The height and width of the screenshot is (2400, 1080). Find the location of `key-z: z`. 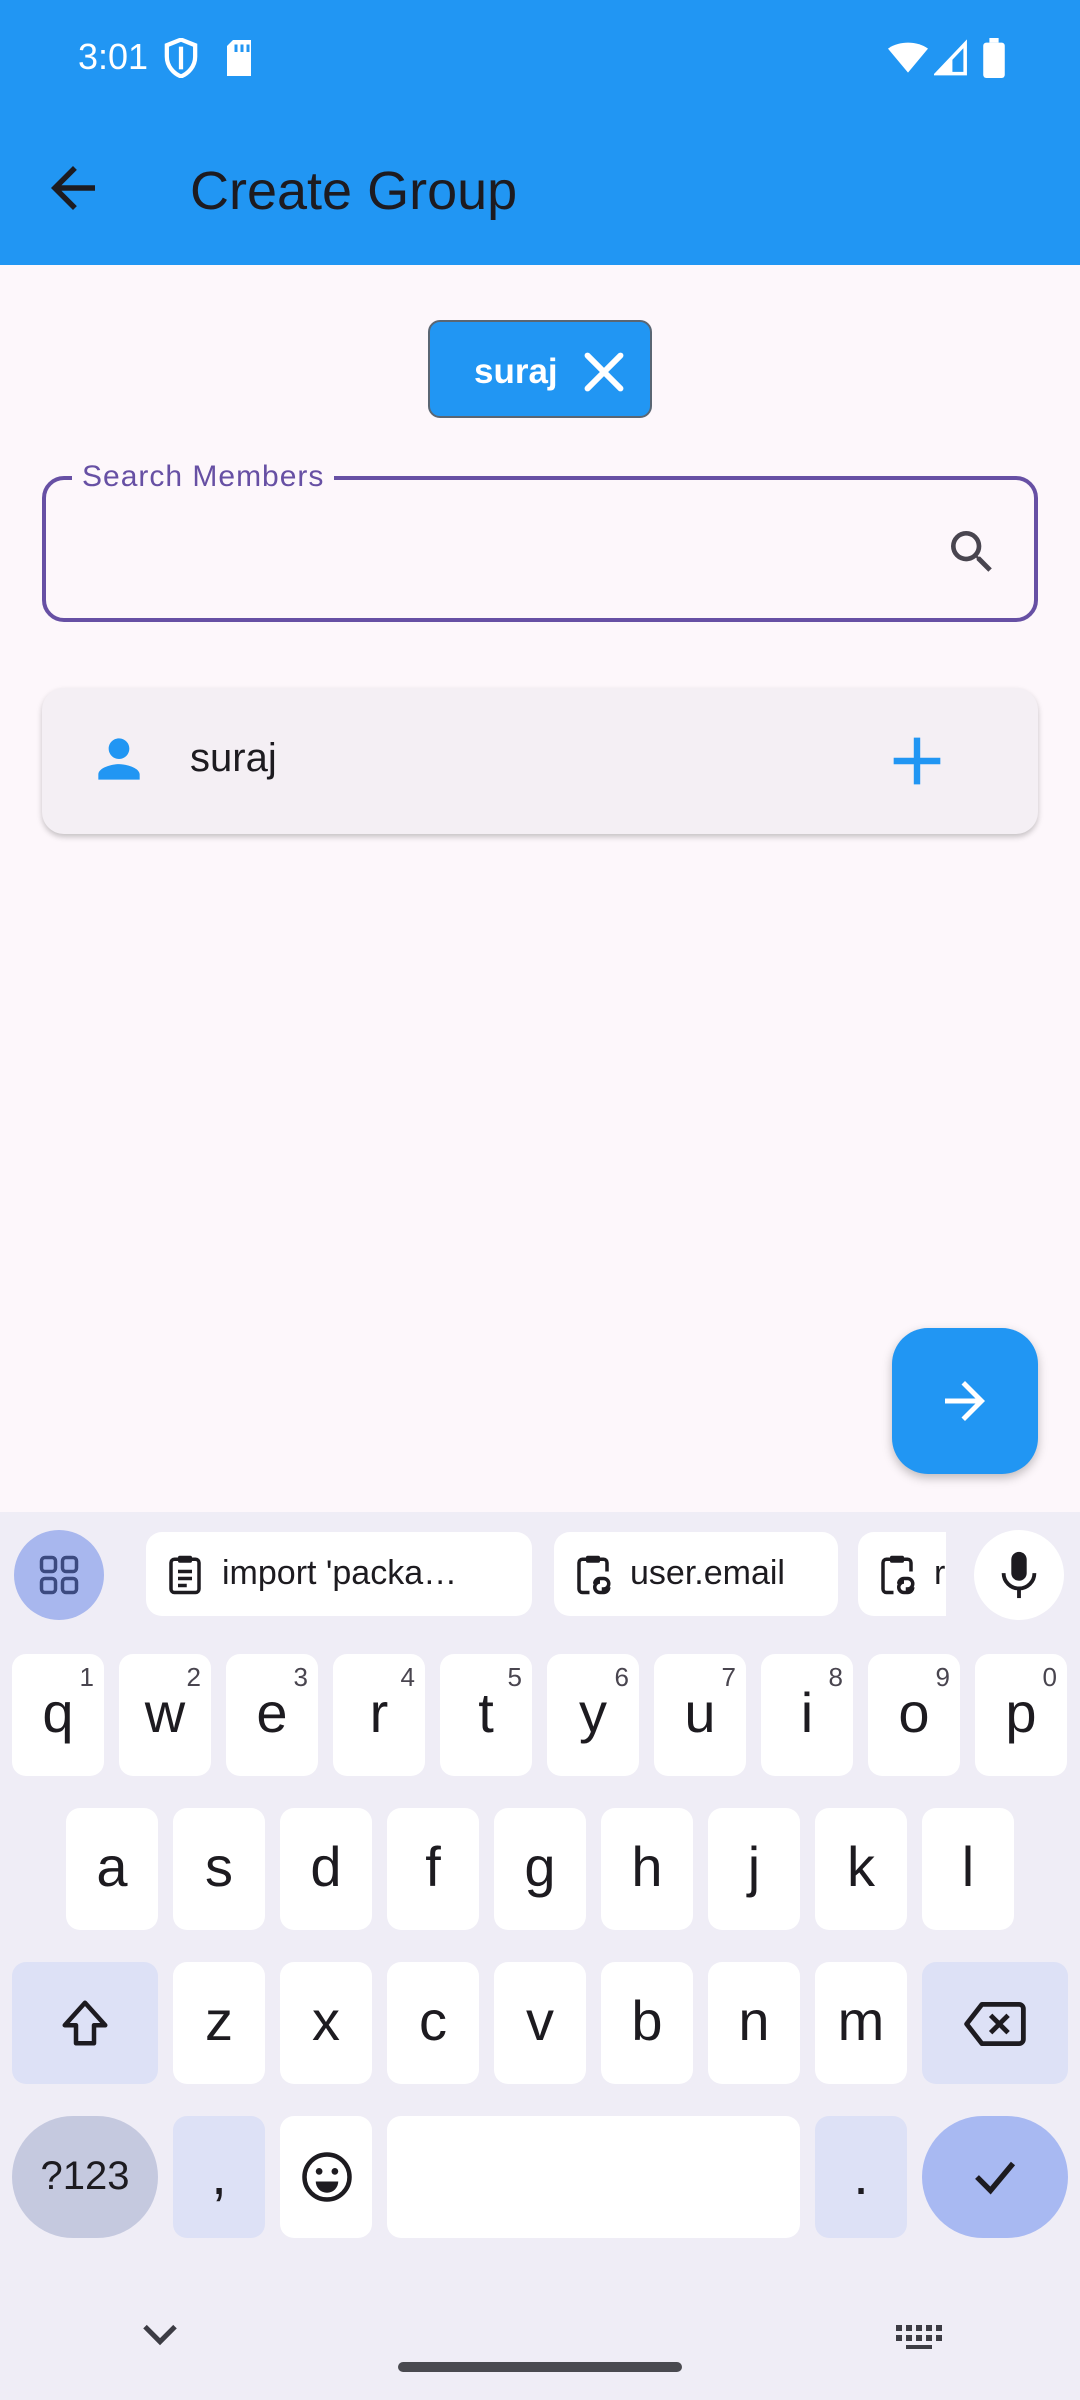

key-z: z is located at coordinates (219, 2023).